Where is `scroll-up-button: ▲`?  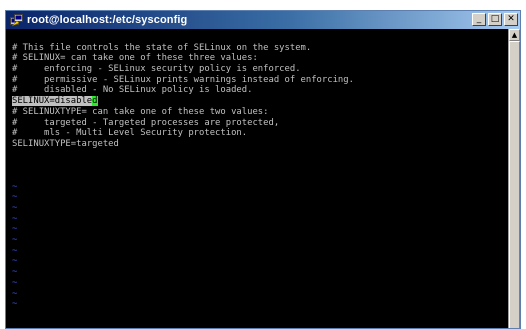 scroll-up-button: ▲ is located at coordinates (514, 35).